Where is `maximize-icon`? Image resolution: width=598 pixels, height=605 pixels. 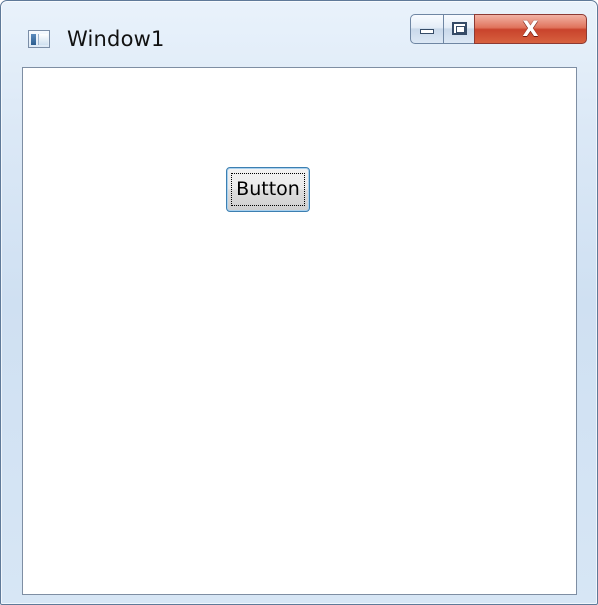
maximize-icon is located at coordinates (459, 28).